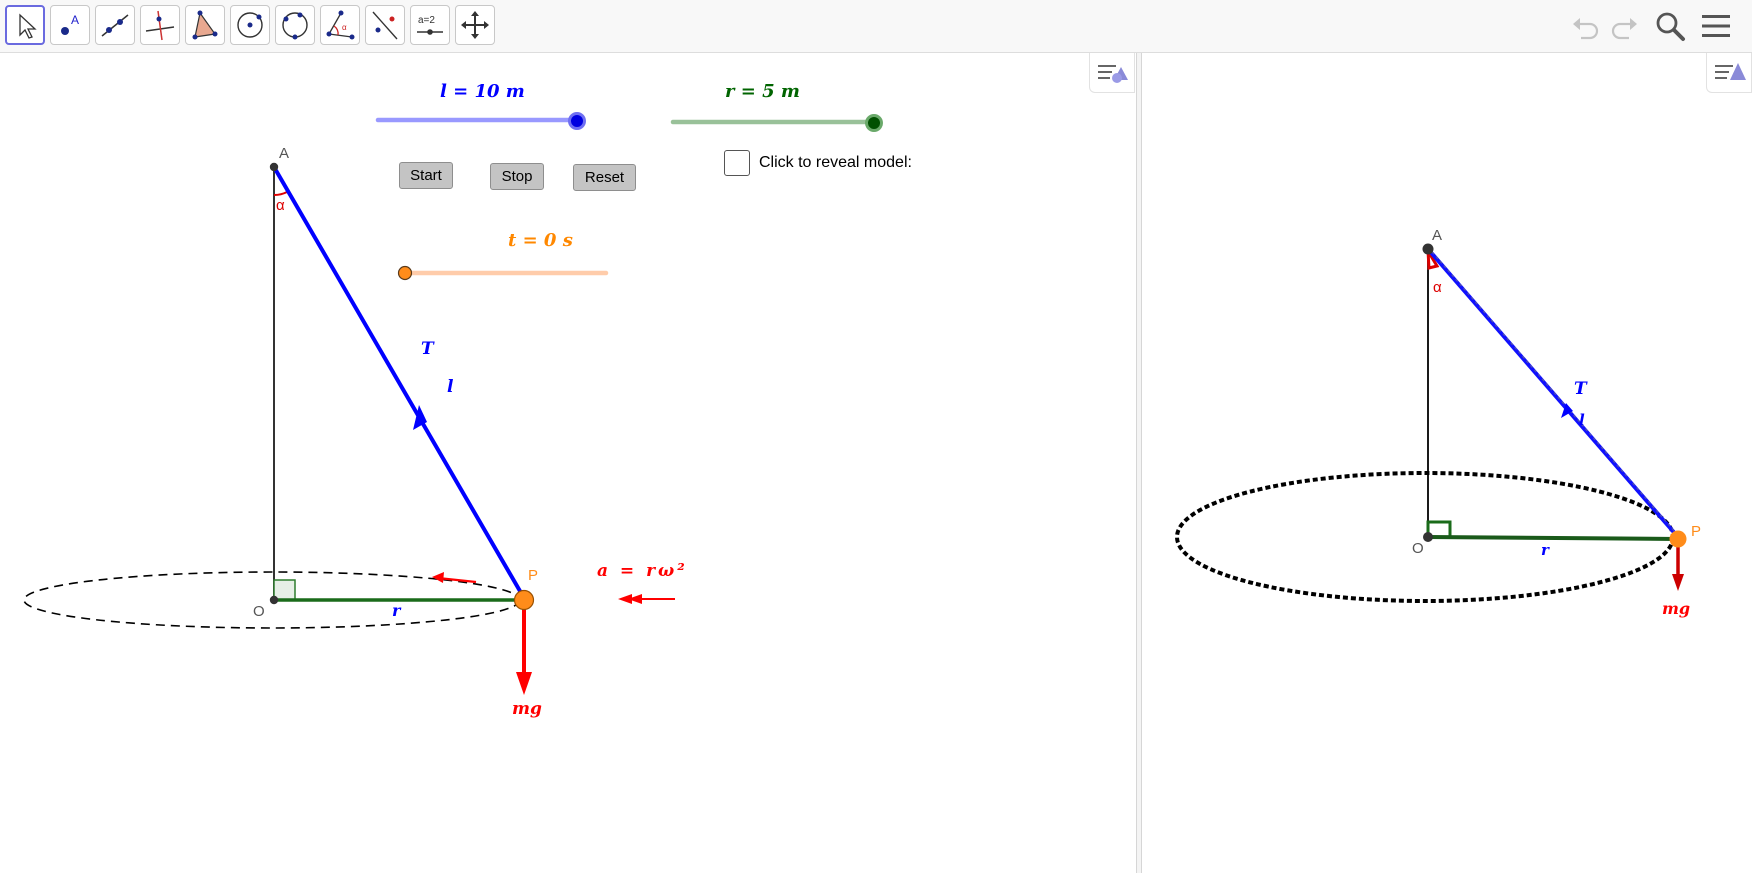 This screenshot has width=1752, height=873. Describe the element at coordinates (1586, 29) in the screenshot. I see `undo-icon` at that location.